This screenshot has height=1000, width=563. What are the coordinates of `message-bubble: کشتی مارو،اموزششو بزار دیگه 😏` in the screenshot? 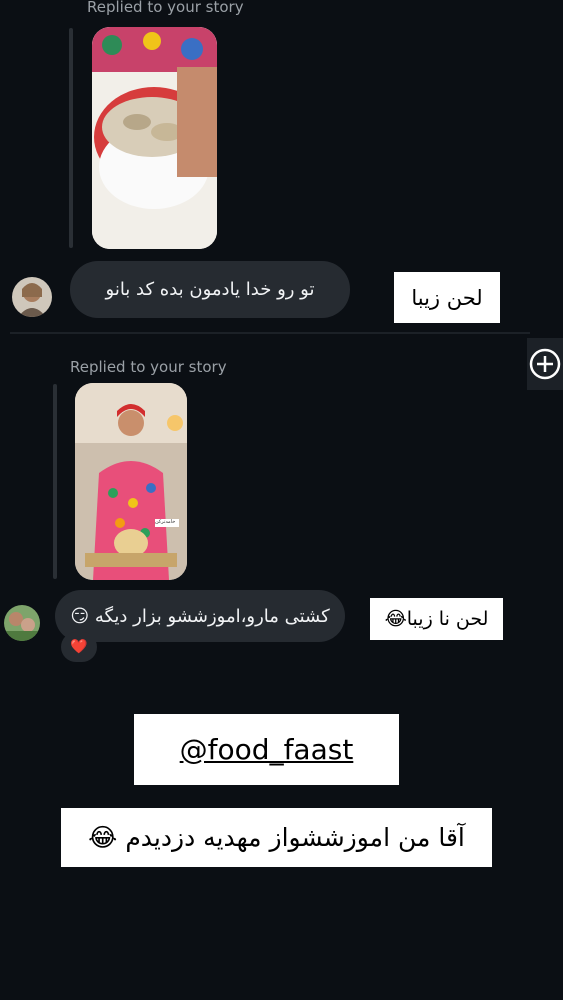 It's located at (200, 616).